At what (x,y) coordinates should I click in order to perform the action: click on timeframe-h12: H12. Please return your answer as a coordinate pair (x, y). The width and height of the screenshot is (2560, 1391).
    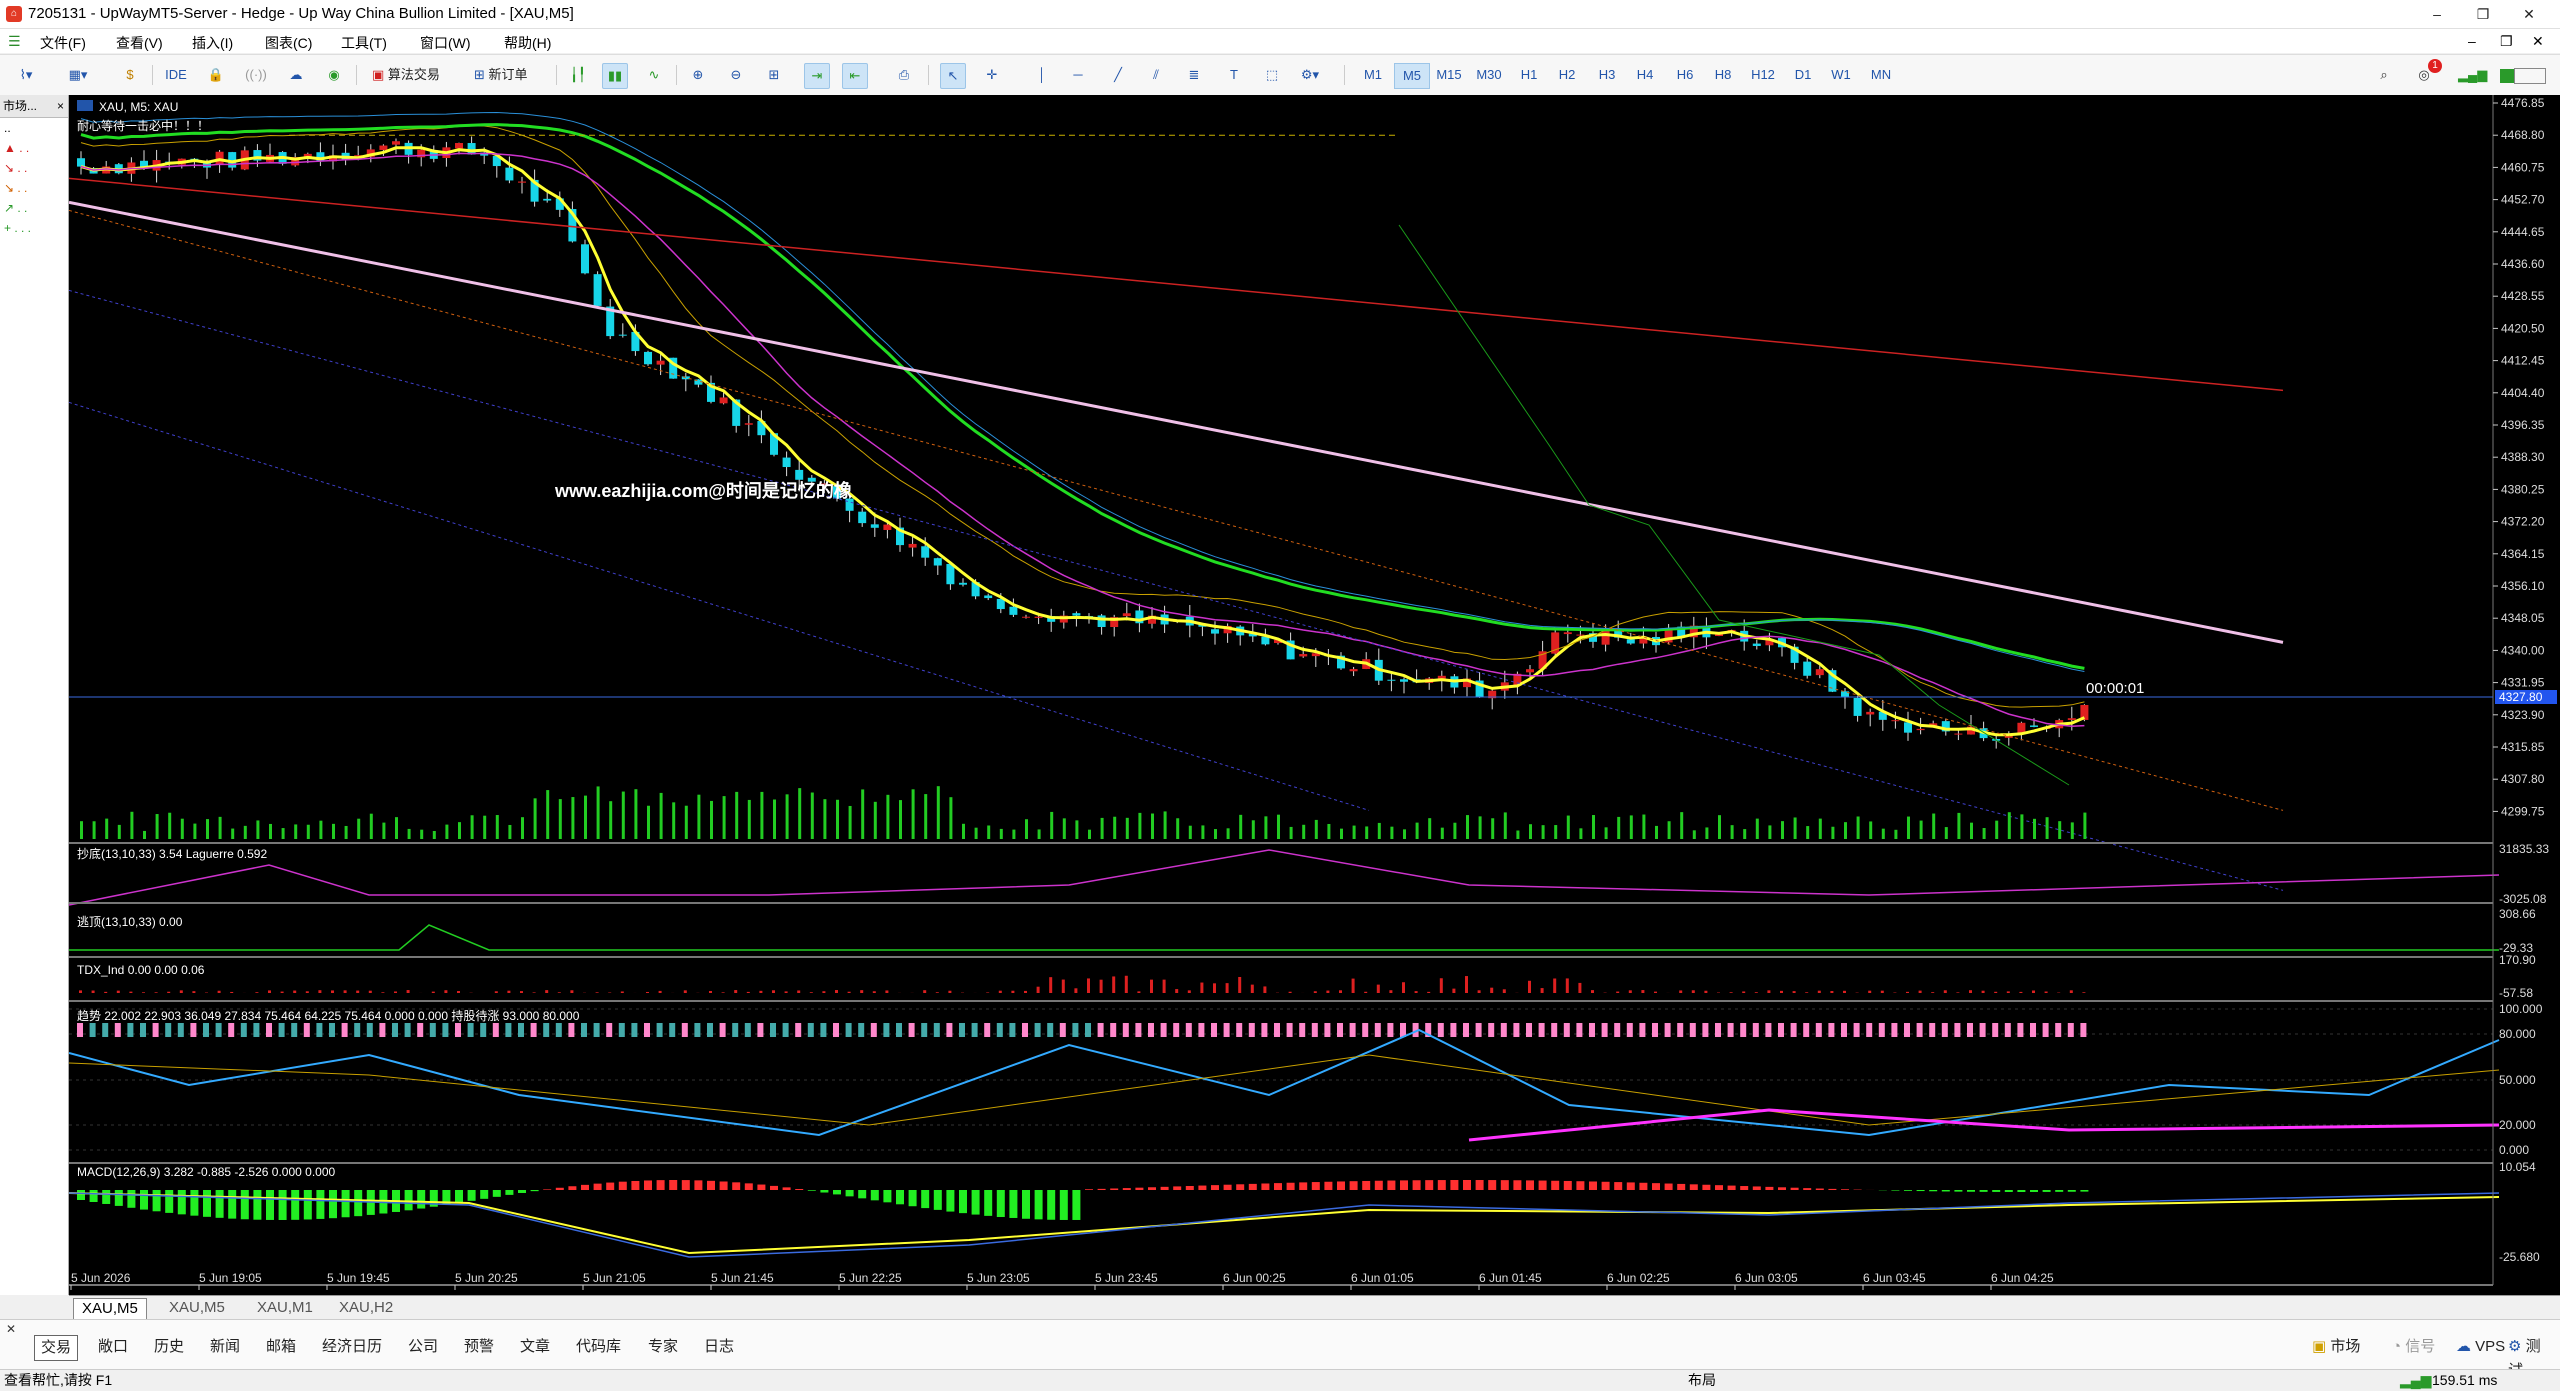
    Looking at the image, I should click on (1763, 75).